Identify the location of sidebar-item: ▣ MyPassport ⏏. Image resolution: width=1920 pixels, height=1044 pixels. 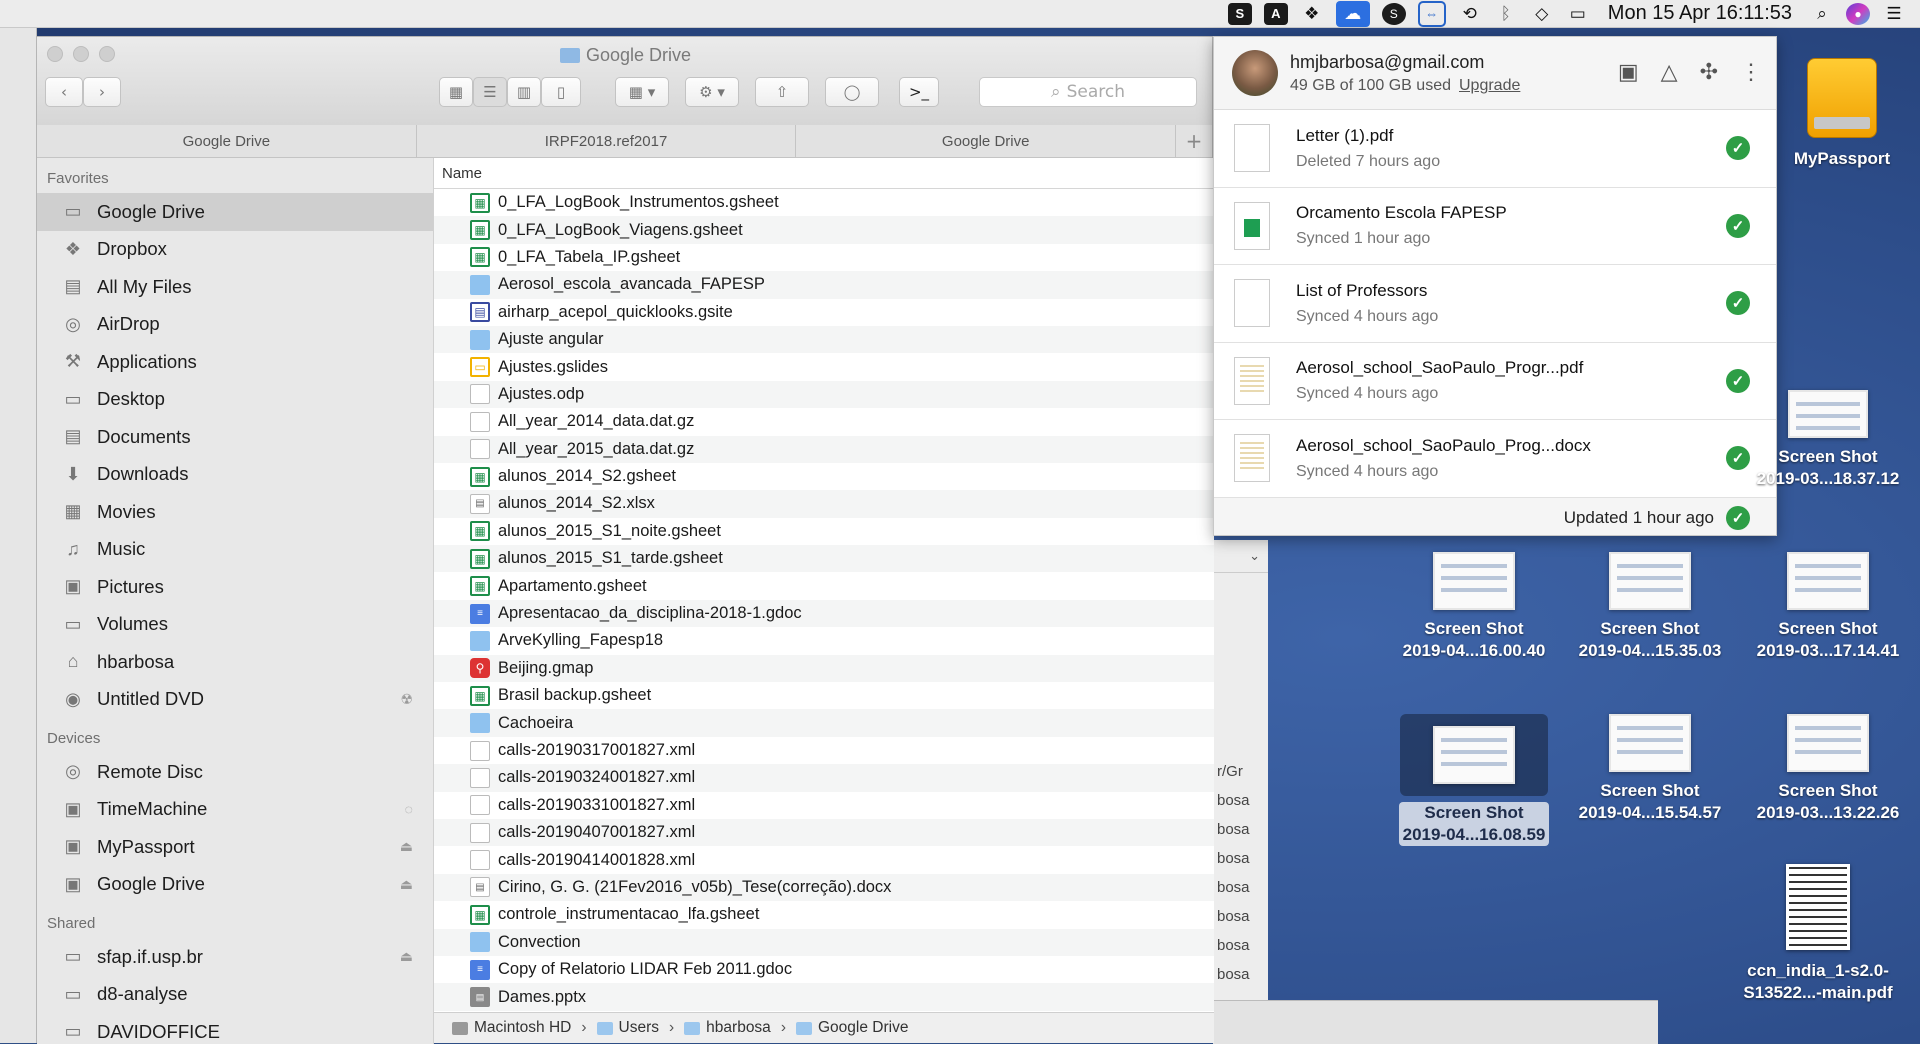
(235, 847).